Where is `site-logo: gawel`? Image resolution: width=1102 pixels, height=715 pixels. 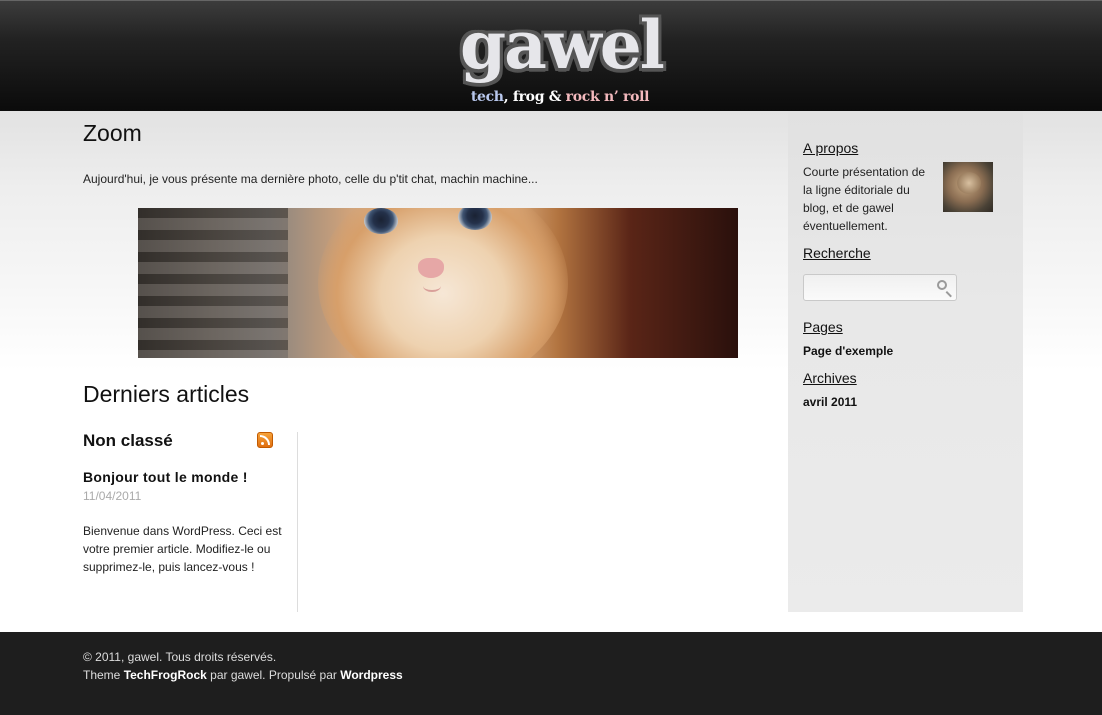
site-logo: gawel is located at coordinates (562, 45).